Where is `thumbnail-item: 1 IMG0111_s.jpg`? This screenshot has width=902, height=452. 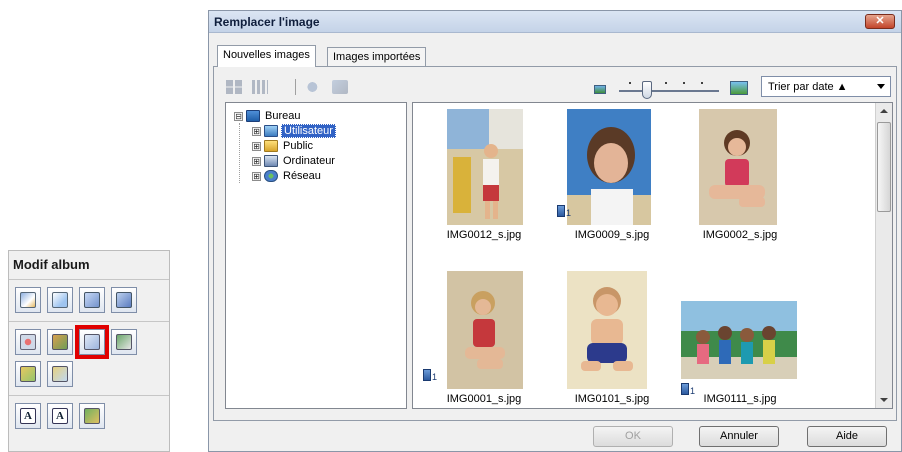
thumbnail-item: 1 IMG0111_s.jpg is located at coordinates (740, 339).